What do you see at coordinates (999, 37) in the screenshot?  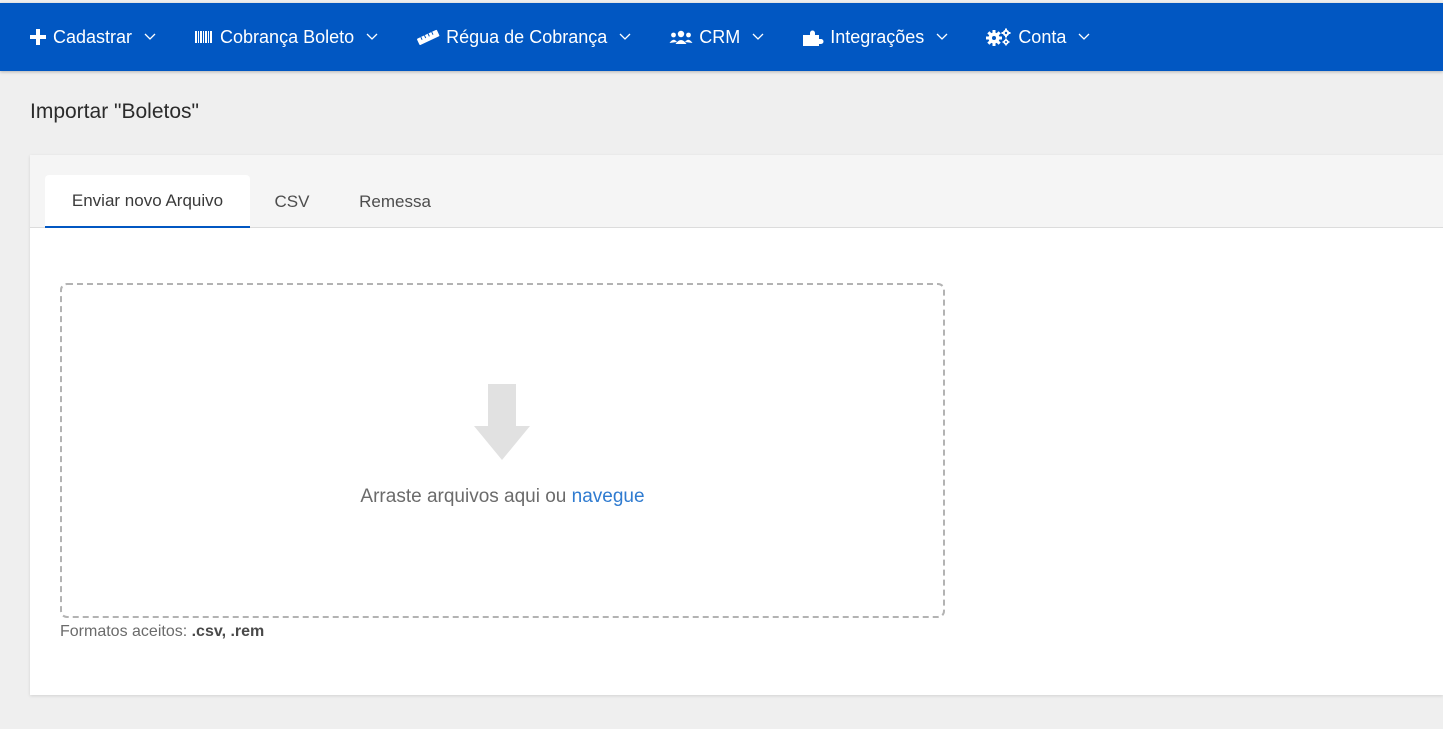 I see `gears-icon` at bounding box center [999, 37].